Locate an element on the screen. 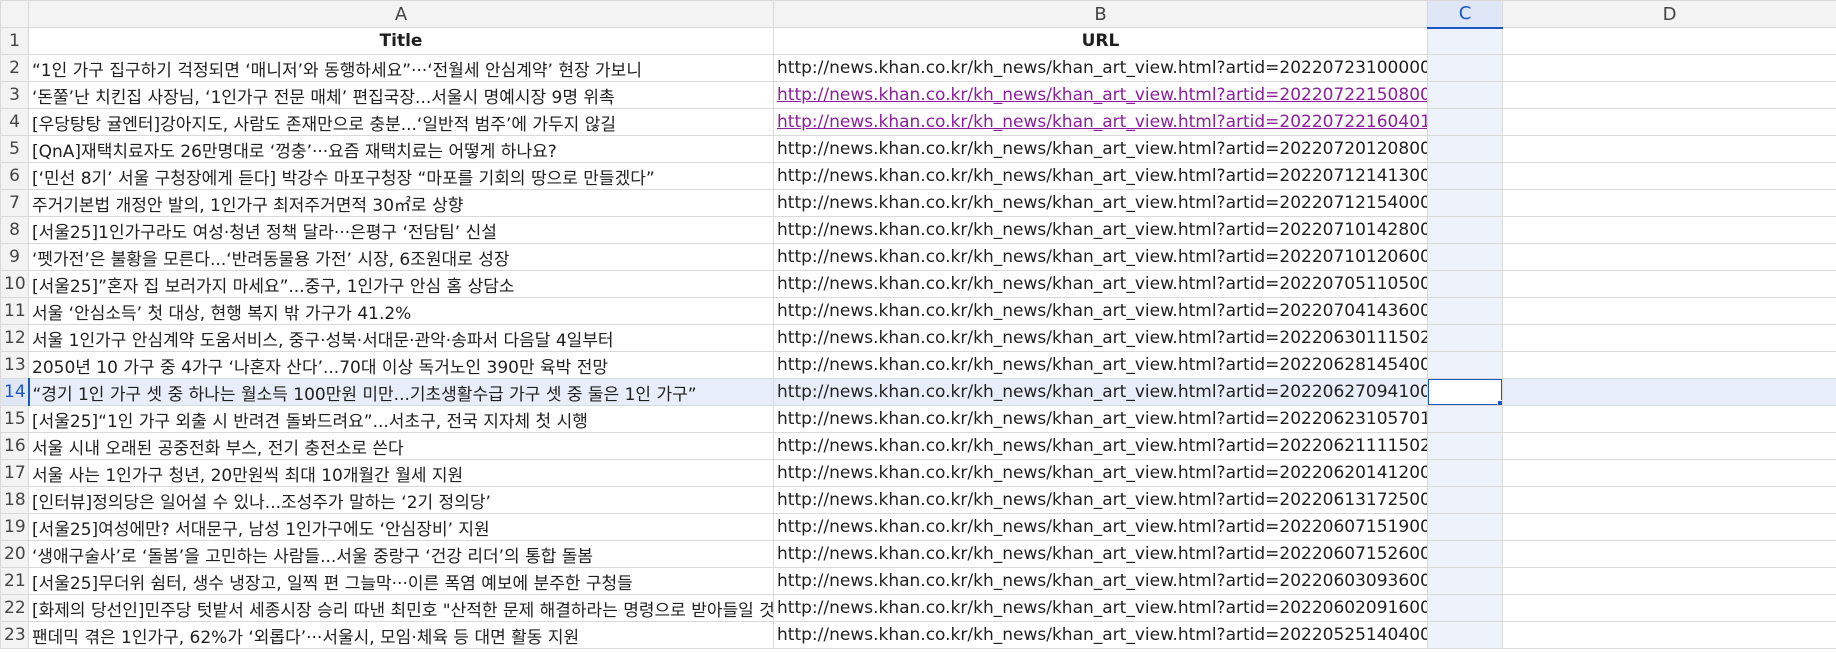 This screenshot has height=652, width=1836. row-number: 11 is located at coordinates (14, 311).